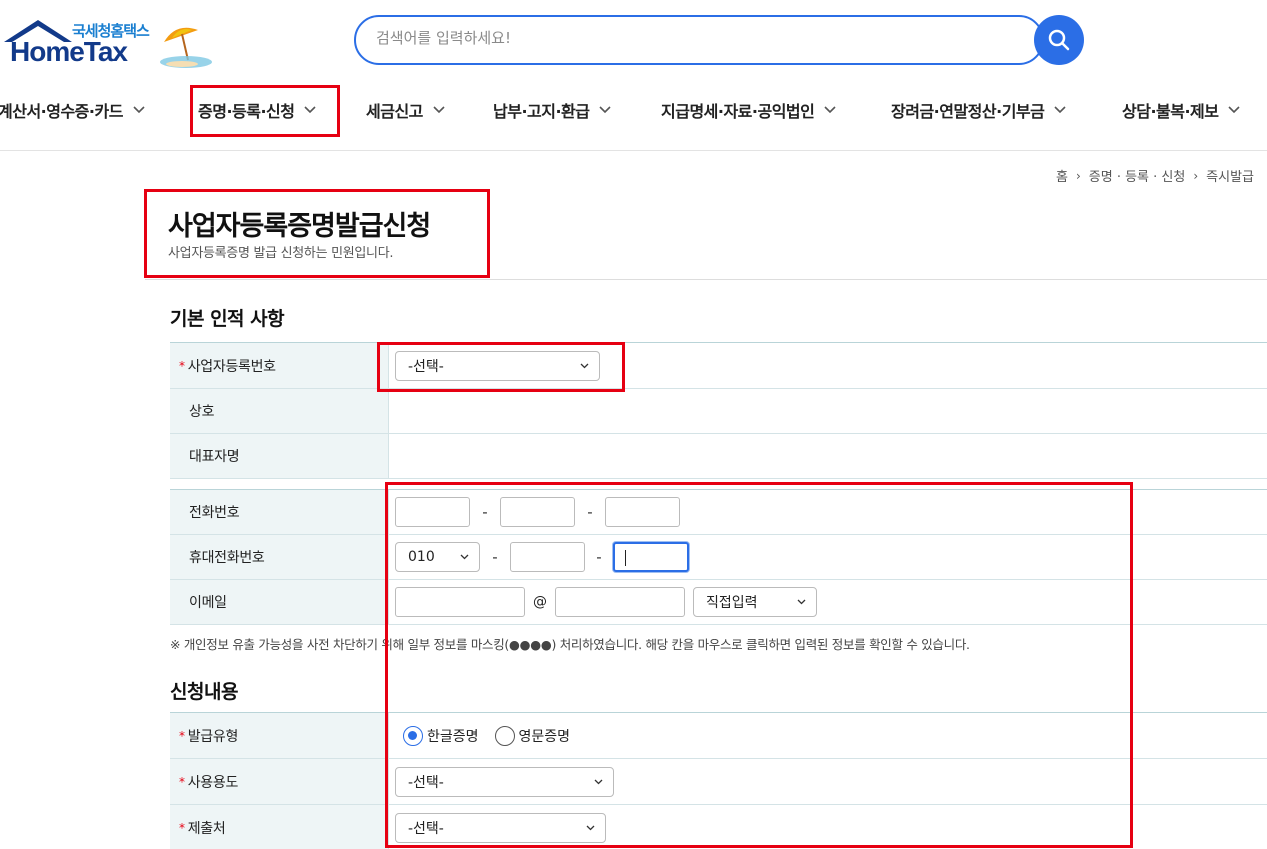 This screenshot has height=849, width=1267. I want to click on nav-item-payment: 납부·고지·환급, so click(552, 110).